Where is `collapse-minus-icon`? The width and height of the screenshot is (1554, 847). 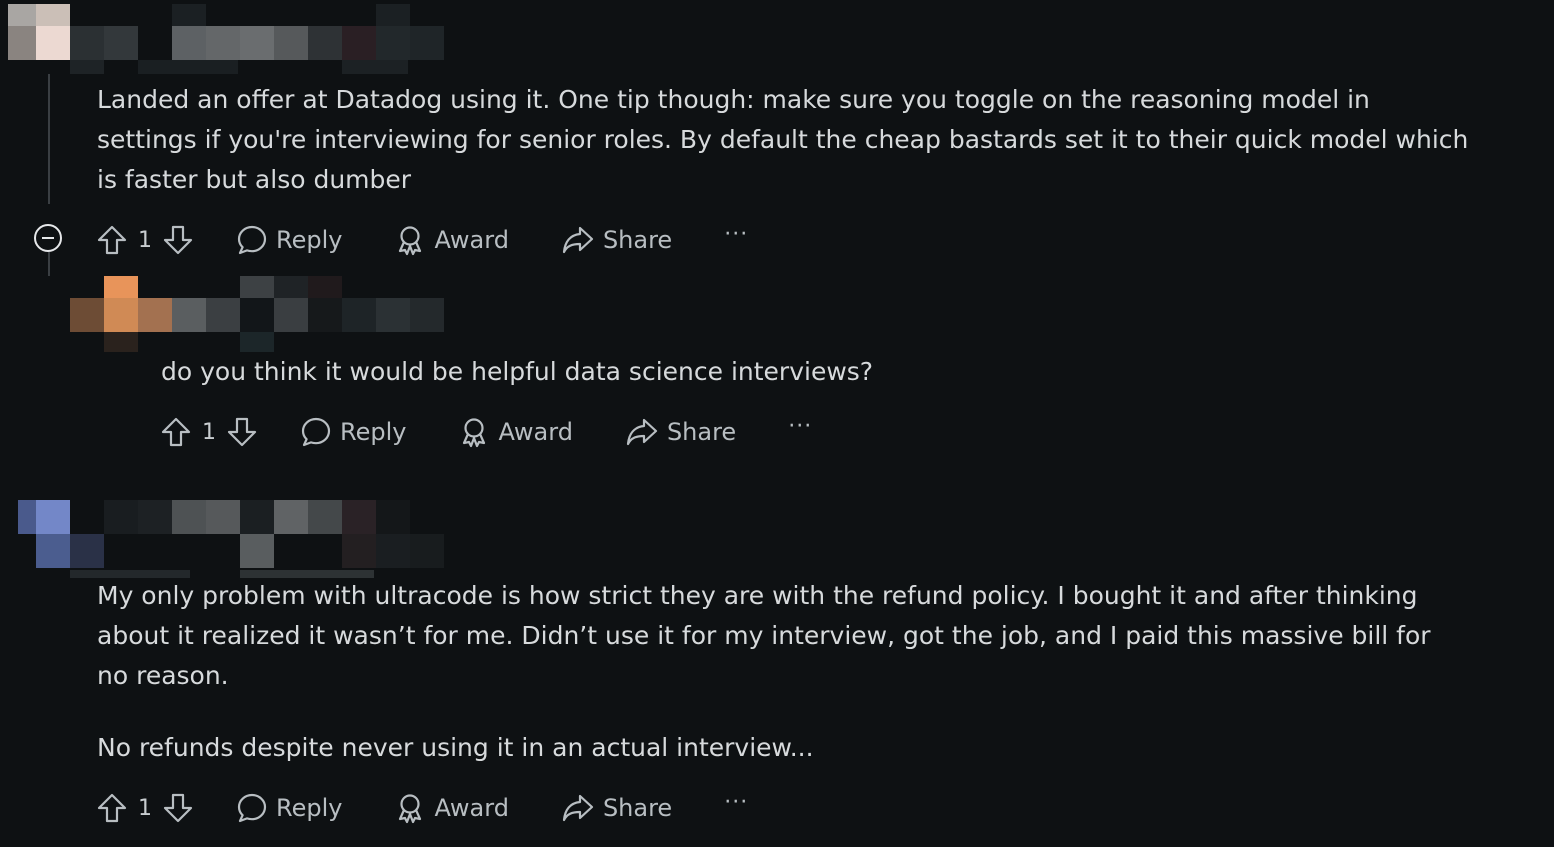 collapse-minus-icon is located at coordinates (48, 238).